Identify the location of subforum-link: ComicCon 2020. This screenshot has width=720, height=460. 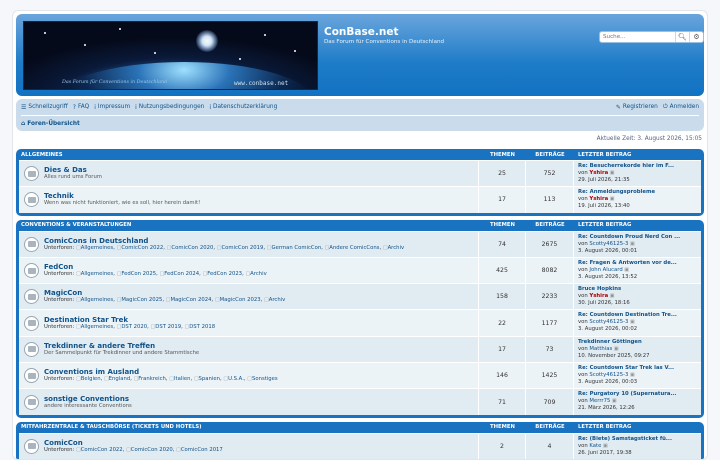
(192, 248).